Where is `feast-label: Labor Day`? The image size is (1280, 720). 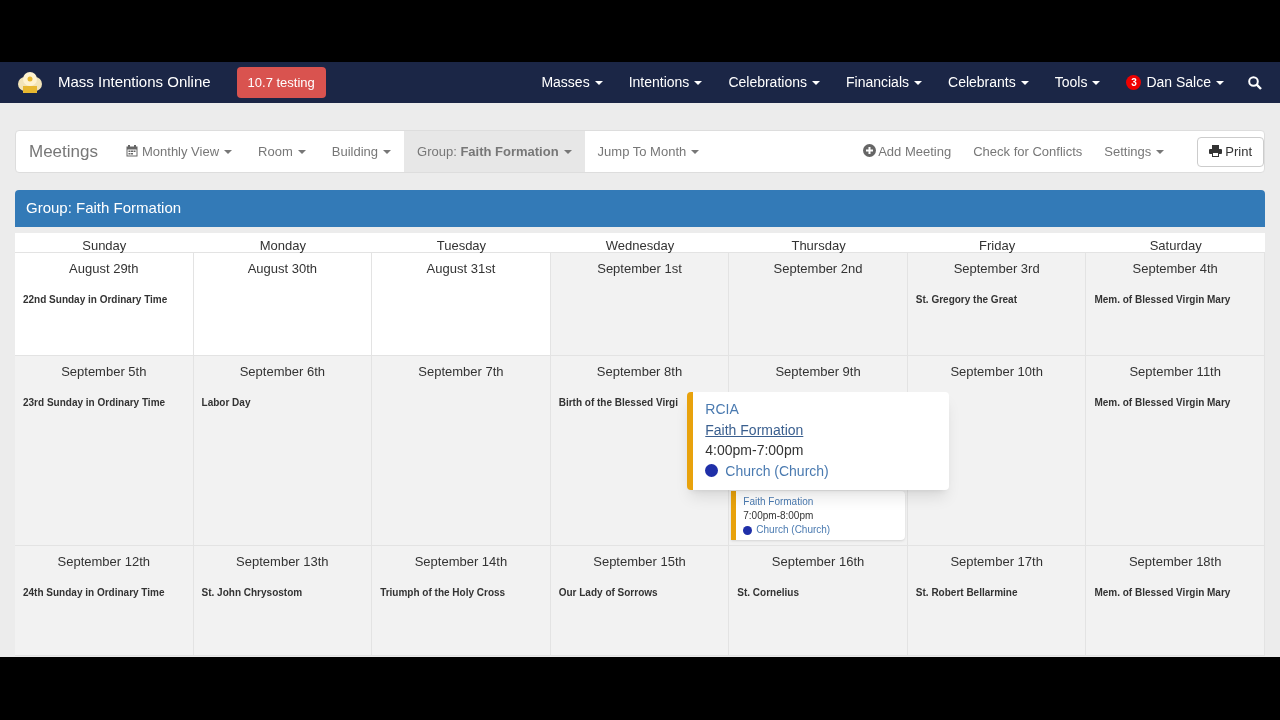 feast-label: Labor Day is located at coordinates (226, 403).